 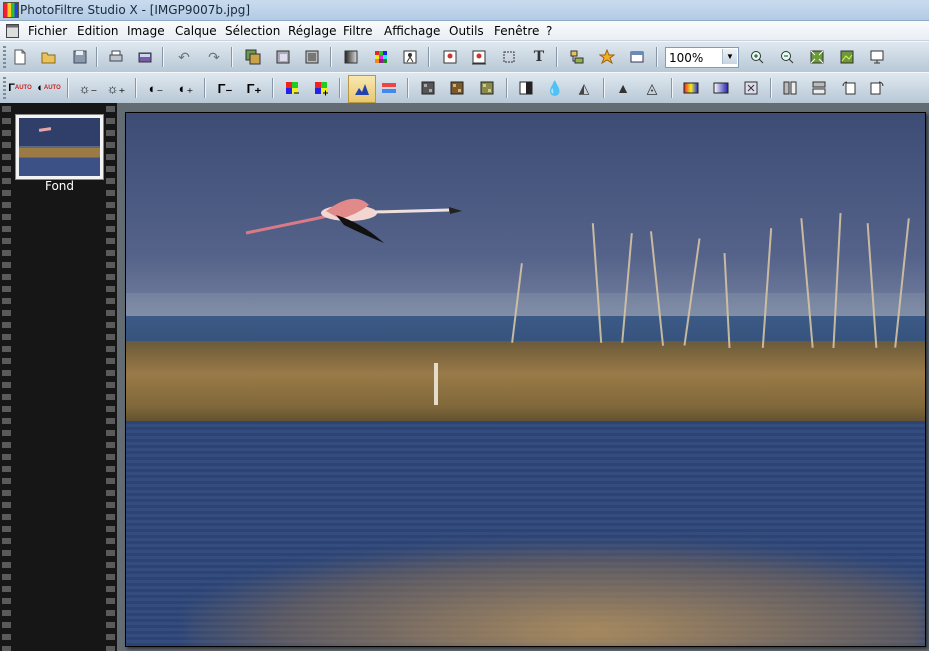 I want to click on zoom-value: 100%, so click(x=686, y=58).